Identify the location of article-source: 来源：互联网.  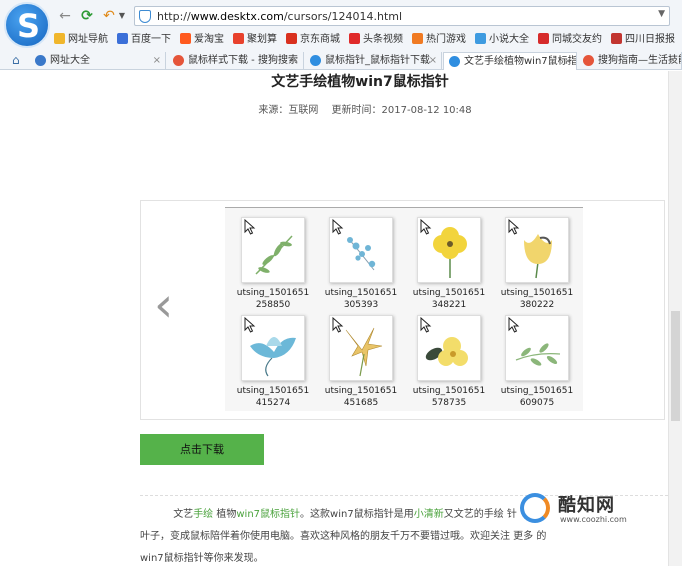
(288, 110).